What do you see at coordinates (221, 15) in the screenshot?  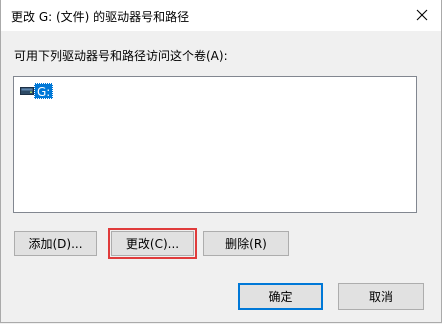 I see `title-bar: 更改 G: (文件) 的驱动器号和路径` at bounding box center [221, 15].